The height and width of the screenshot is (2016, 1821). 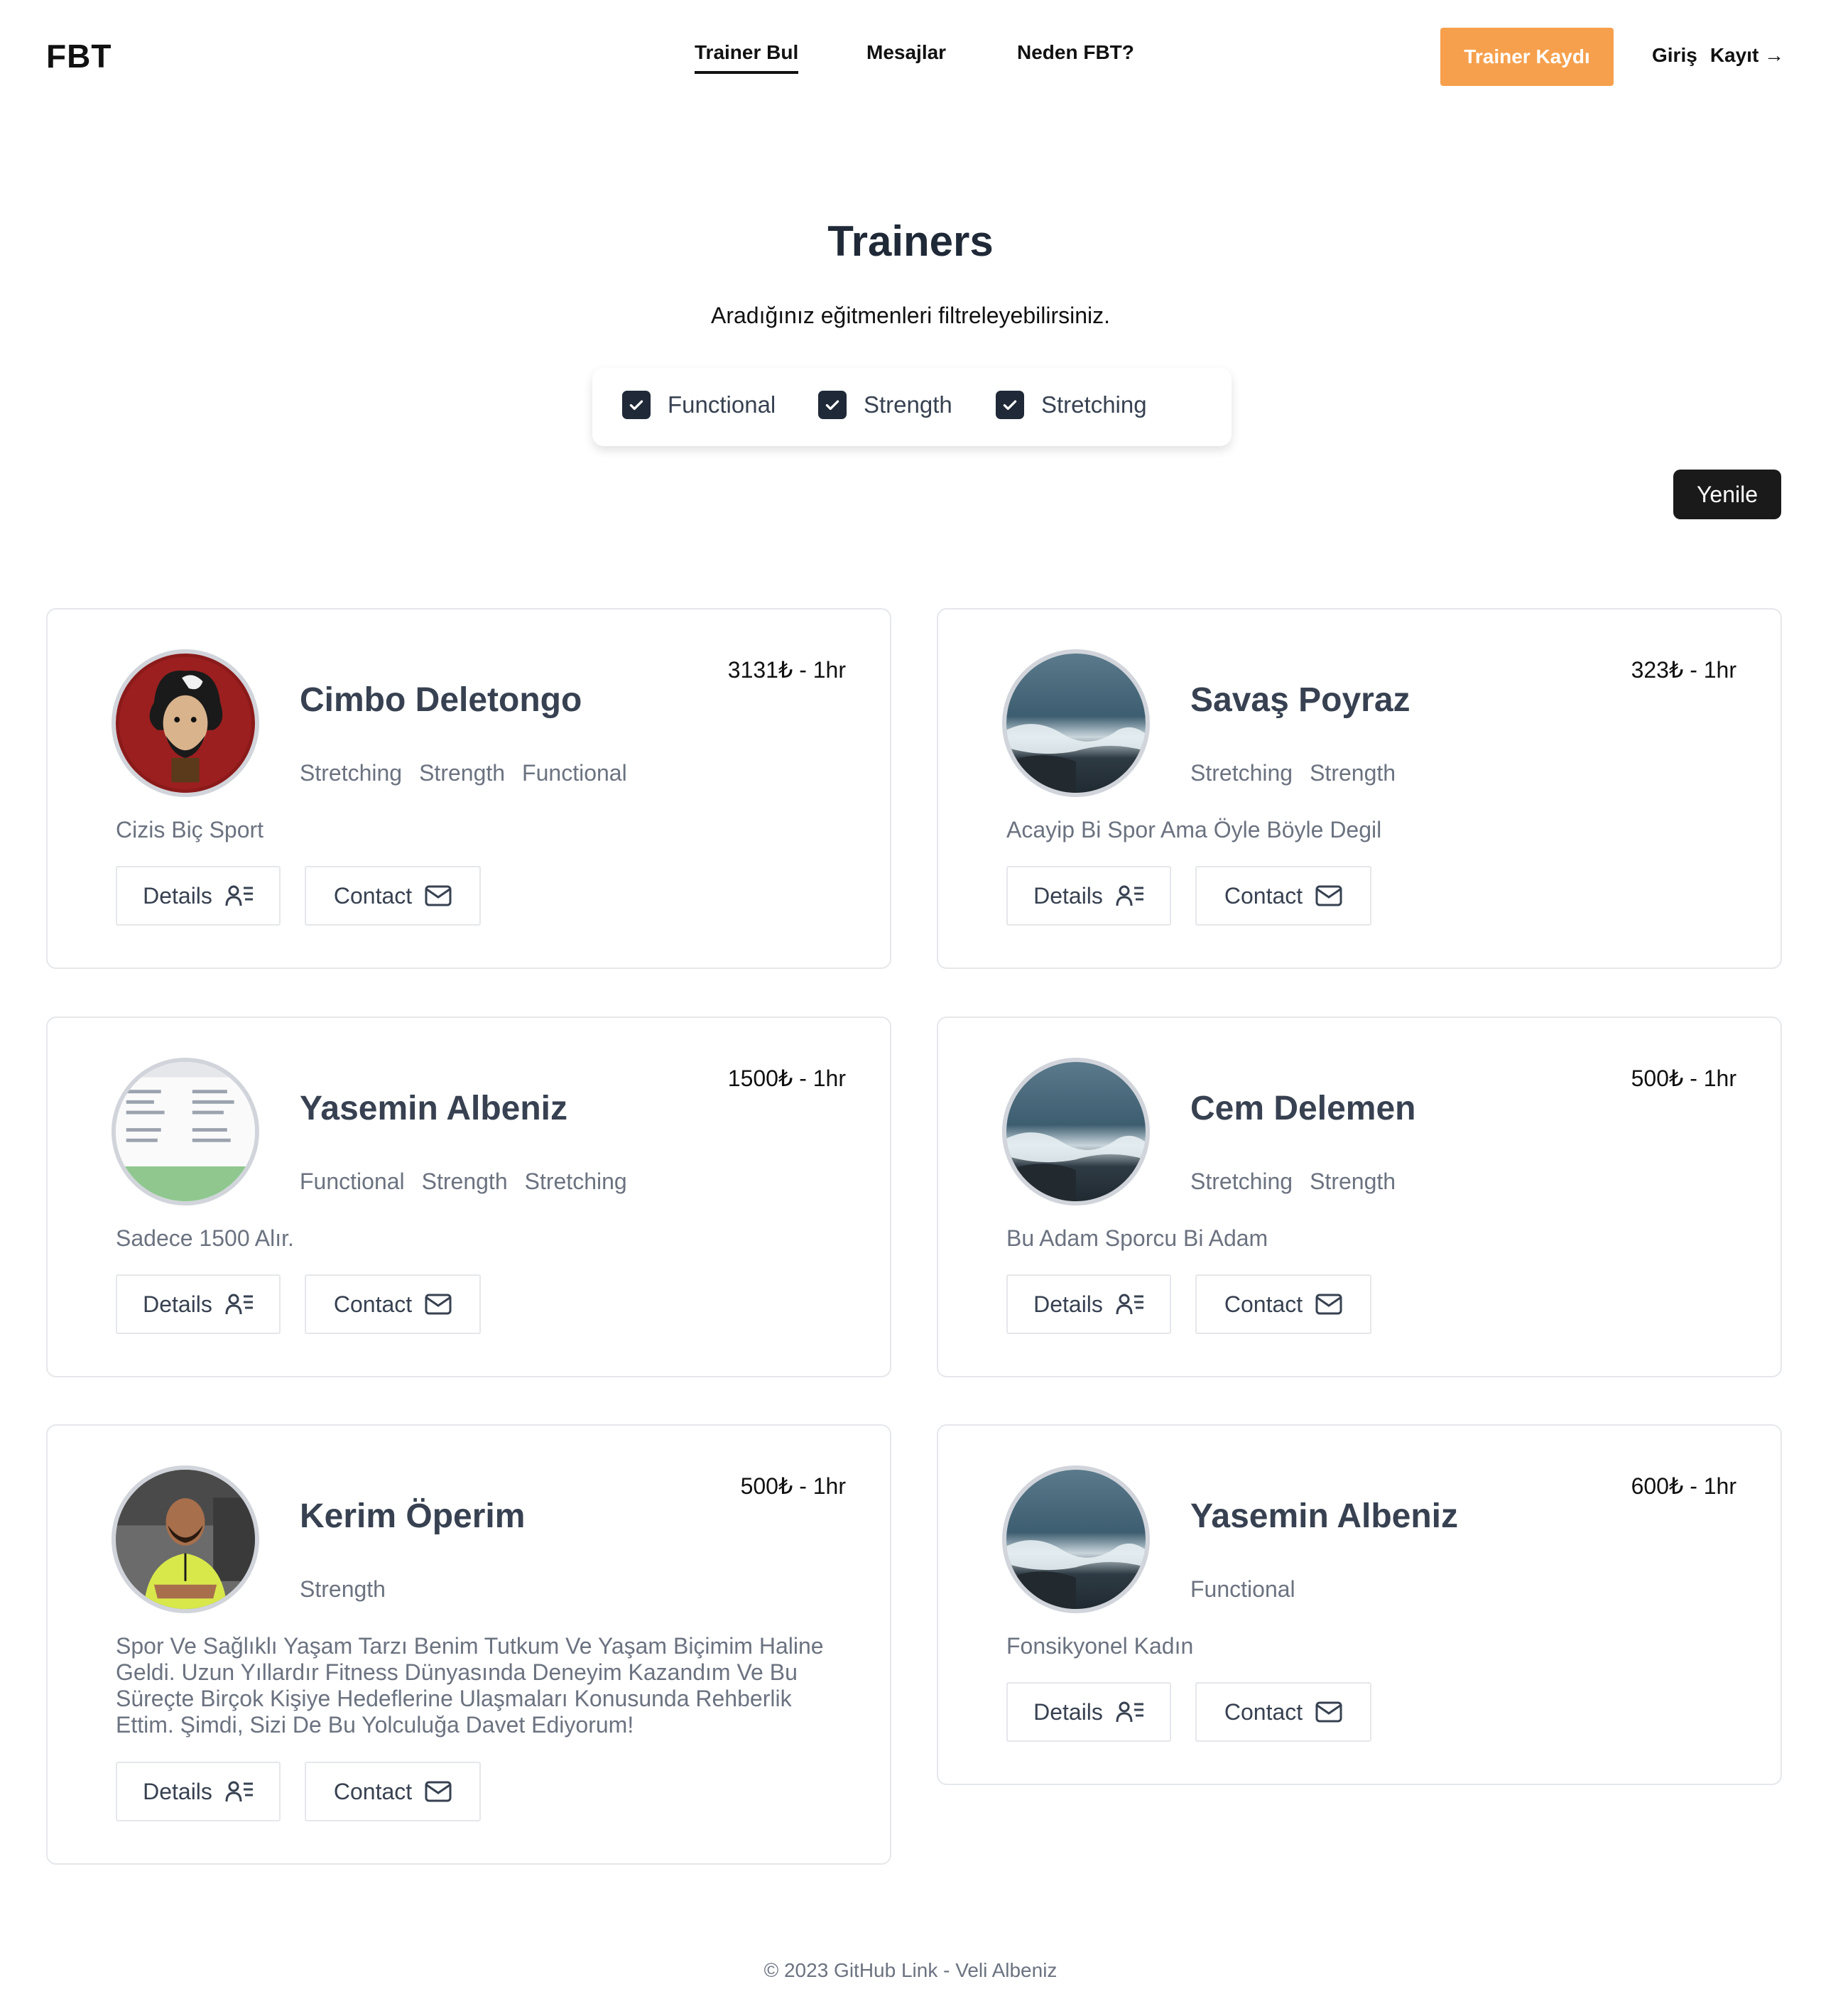 I want to click on nav-trainer-bul: Trainer Bul, so click(x=747, y=58).